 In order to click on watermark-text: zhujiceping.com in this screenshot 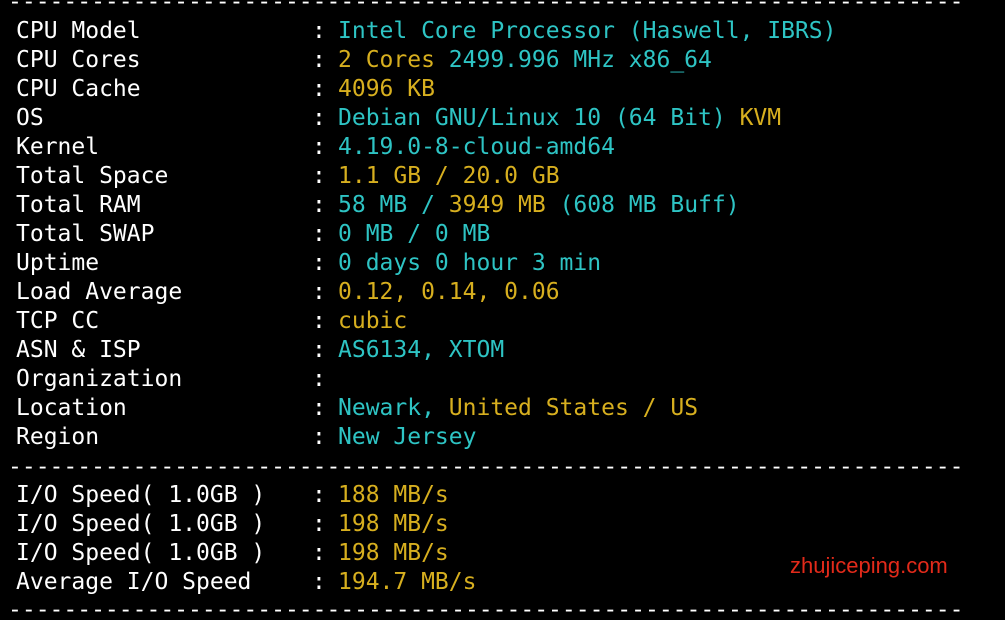, I will do `click(869, 565)`.